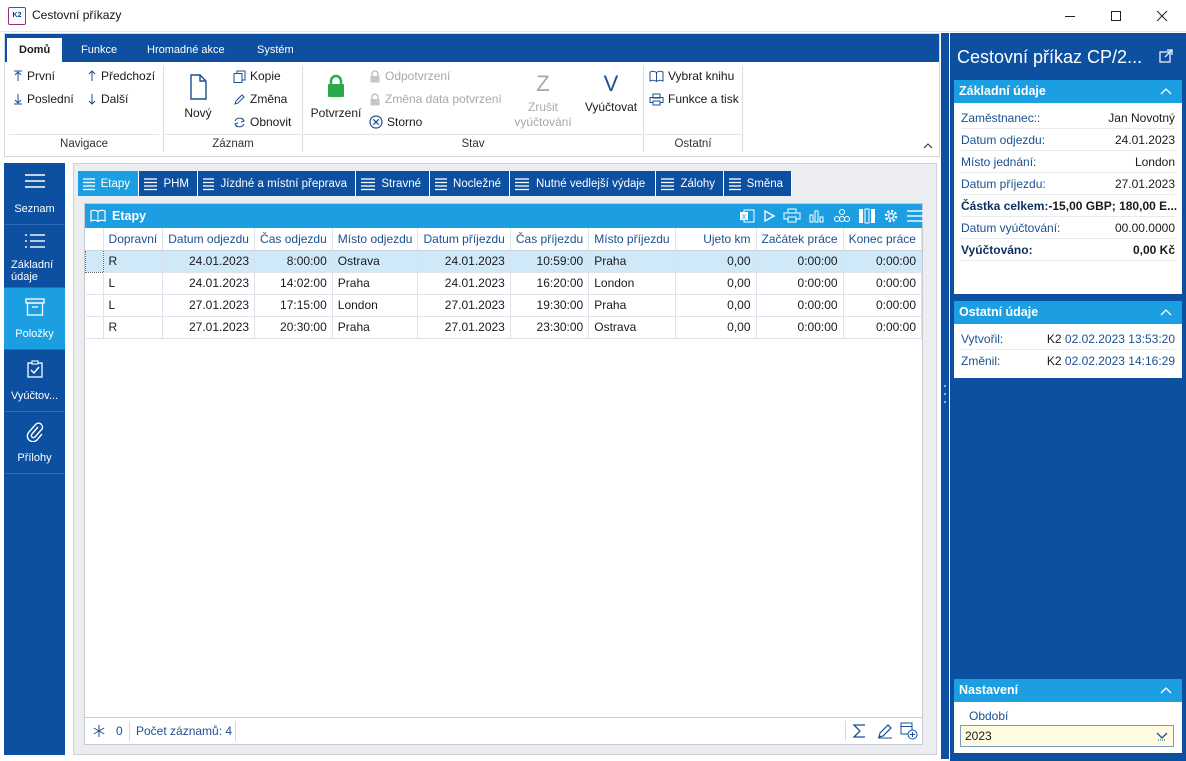 The width and height of the screenshot is (1186, 761). Describe the element at coordinates (43, 99) in the screenshot. I see `last-button: Poslední` at that location.